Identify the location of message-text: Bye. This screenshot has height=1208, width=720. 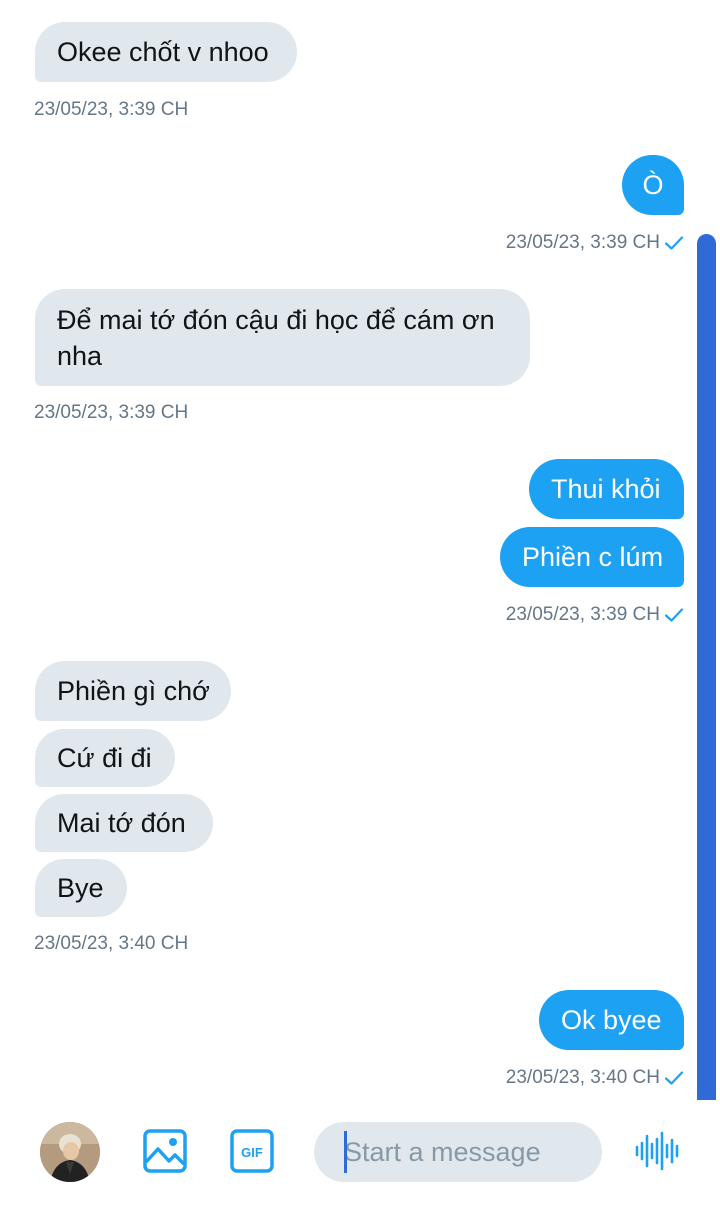
(80, 888).